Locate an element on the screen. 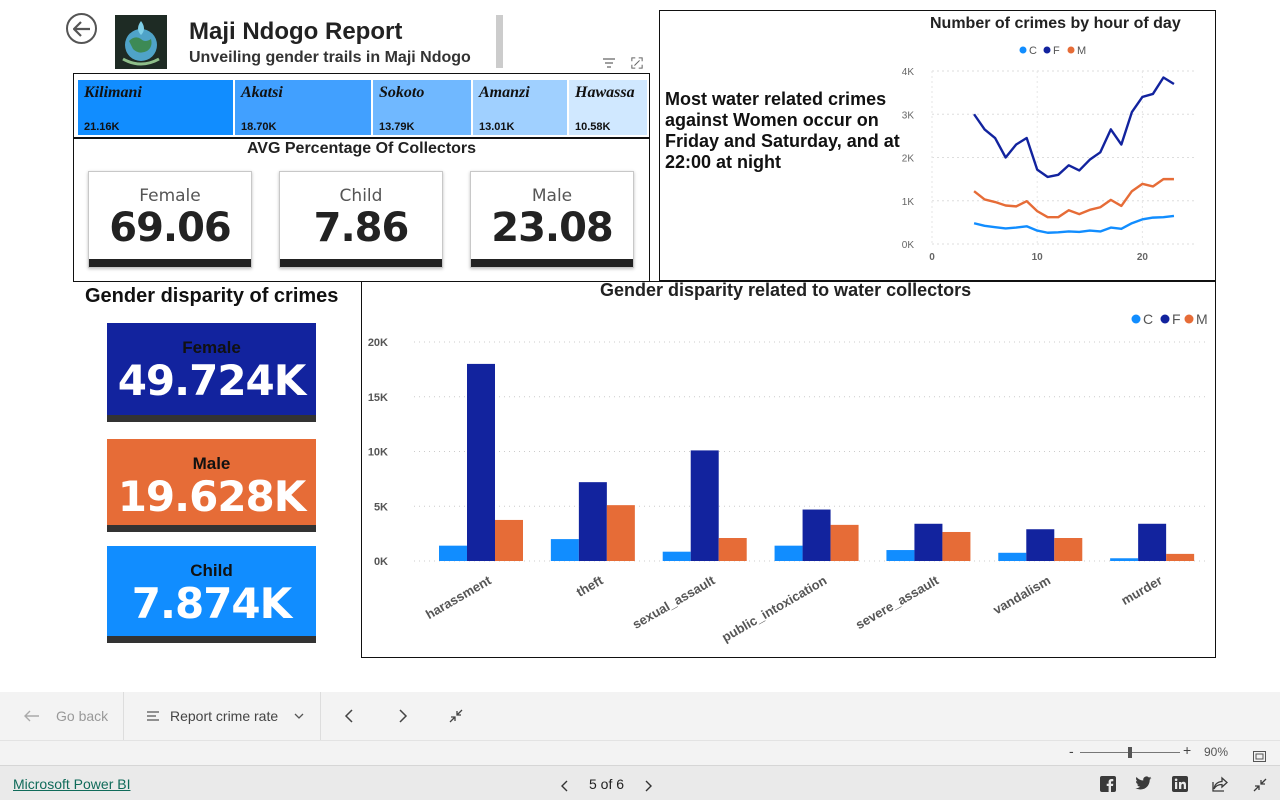 The height and width of the screenshot is (800, 1280). report-logo is located at coordinates (141, 42).